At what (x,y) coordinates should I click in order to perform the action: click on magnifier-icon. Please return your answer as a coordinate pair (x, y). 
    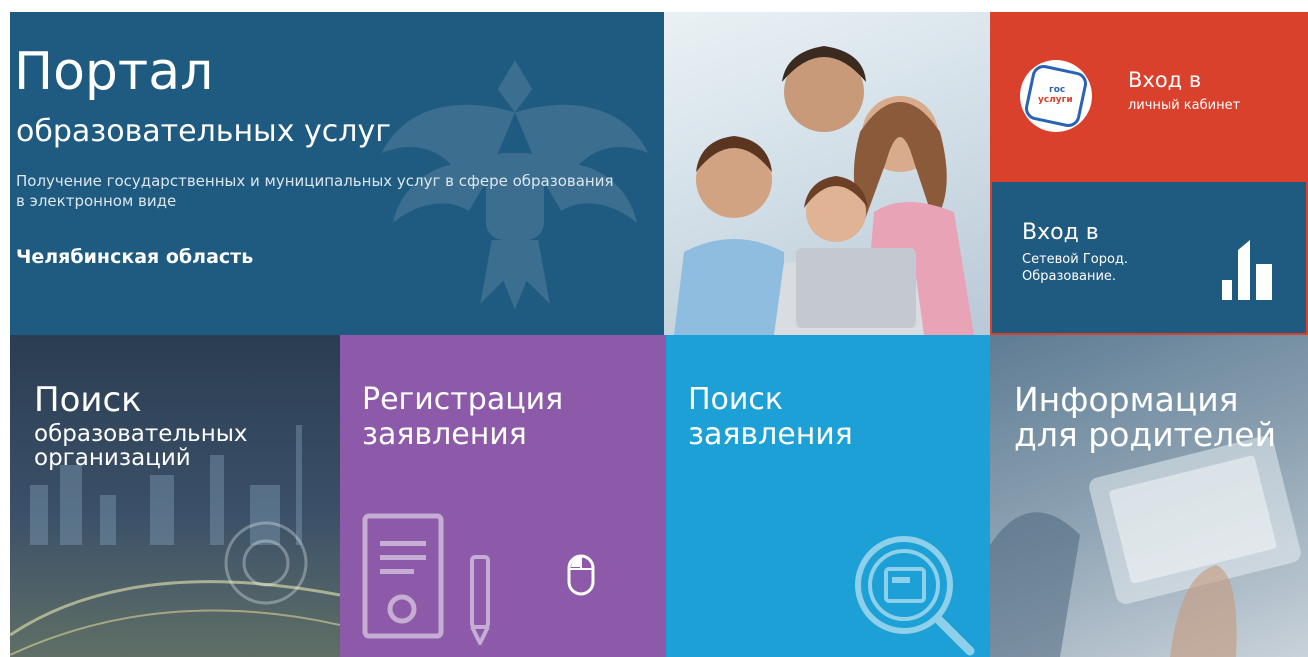
    Looking at the image, I should click on (915, 596).